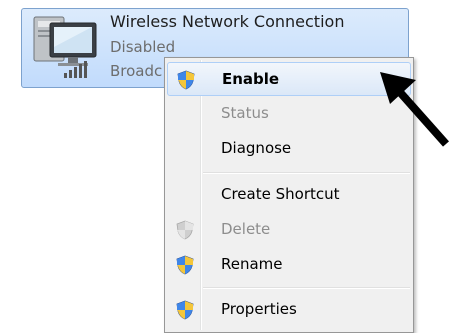 This screenshot has height=333, width=451. Describe the element at coordinates (289, 114) in the screenshot. I see `menu-item-status: Status` at that location.